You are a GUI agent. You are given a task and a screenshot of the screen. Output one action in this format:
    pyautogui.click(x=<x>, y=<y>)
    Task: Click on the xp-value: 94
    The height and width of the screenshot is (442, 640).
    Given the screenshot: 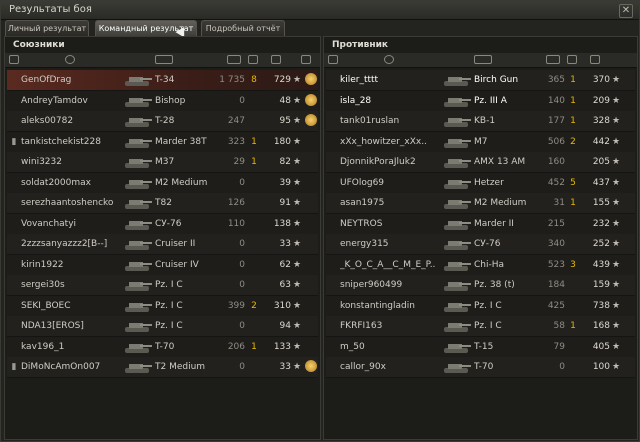 What is the action you would take?
    pyautogui.click(x=285, y=326)
    